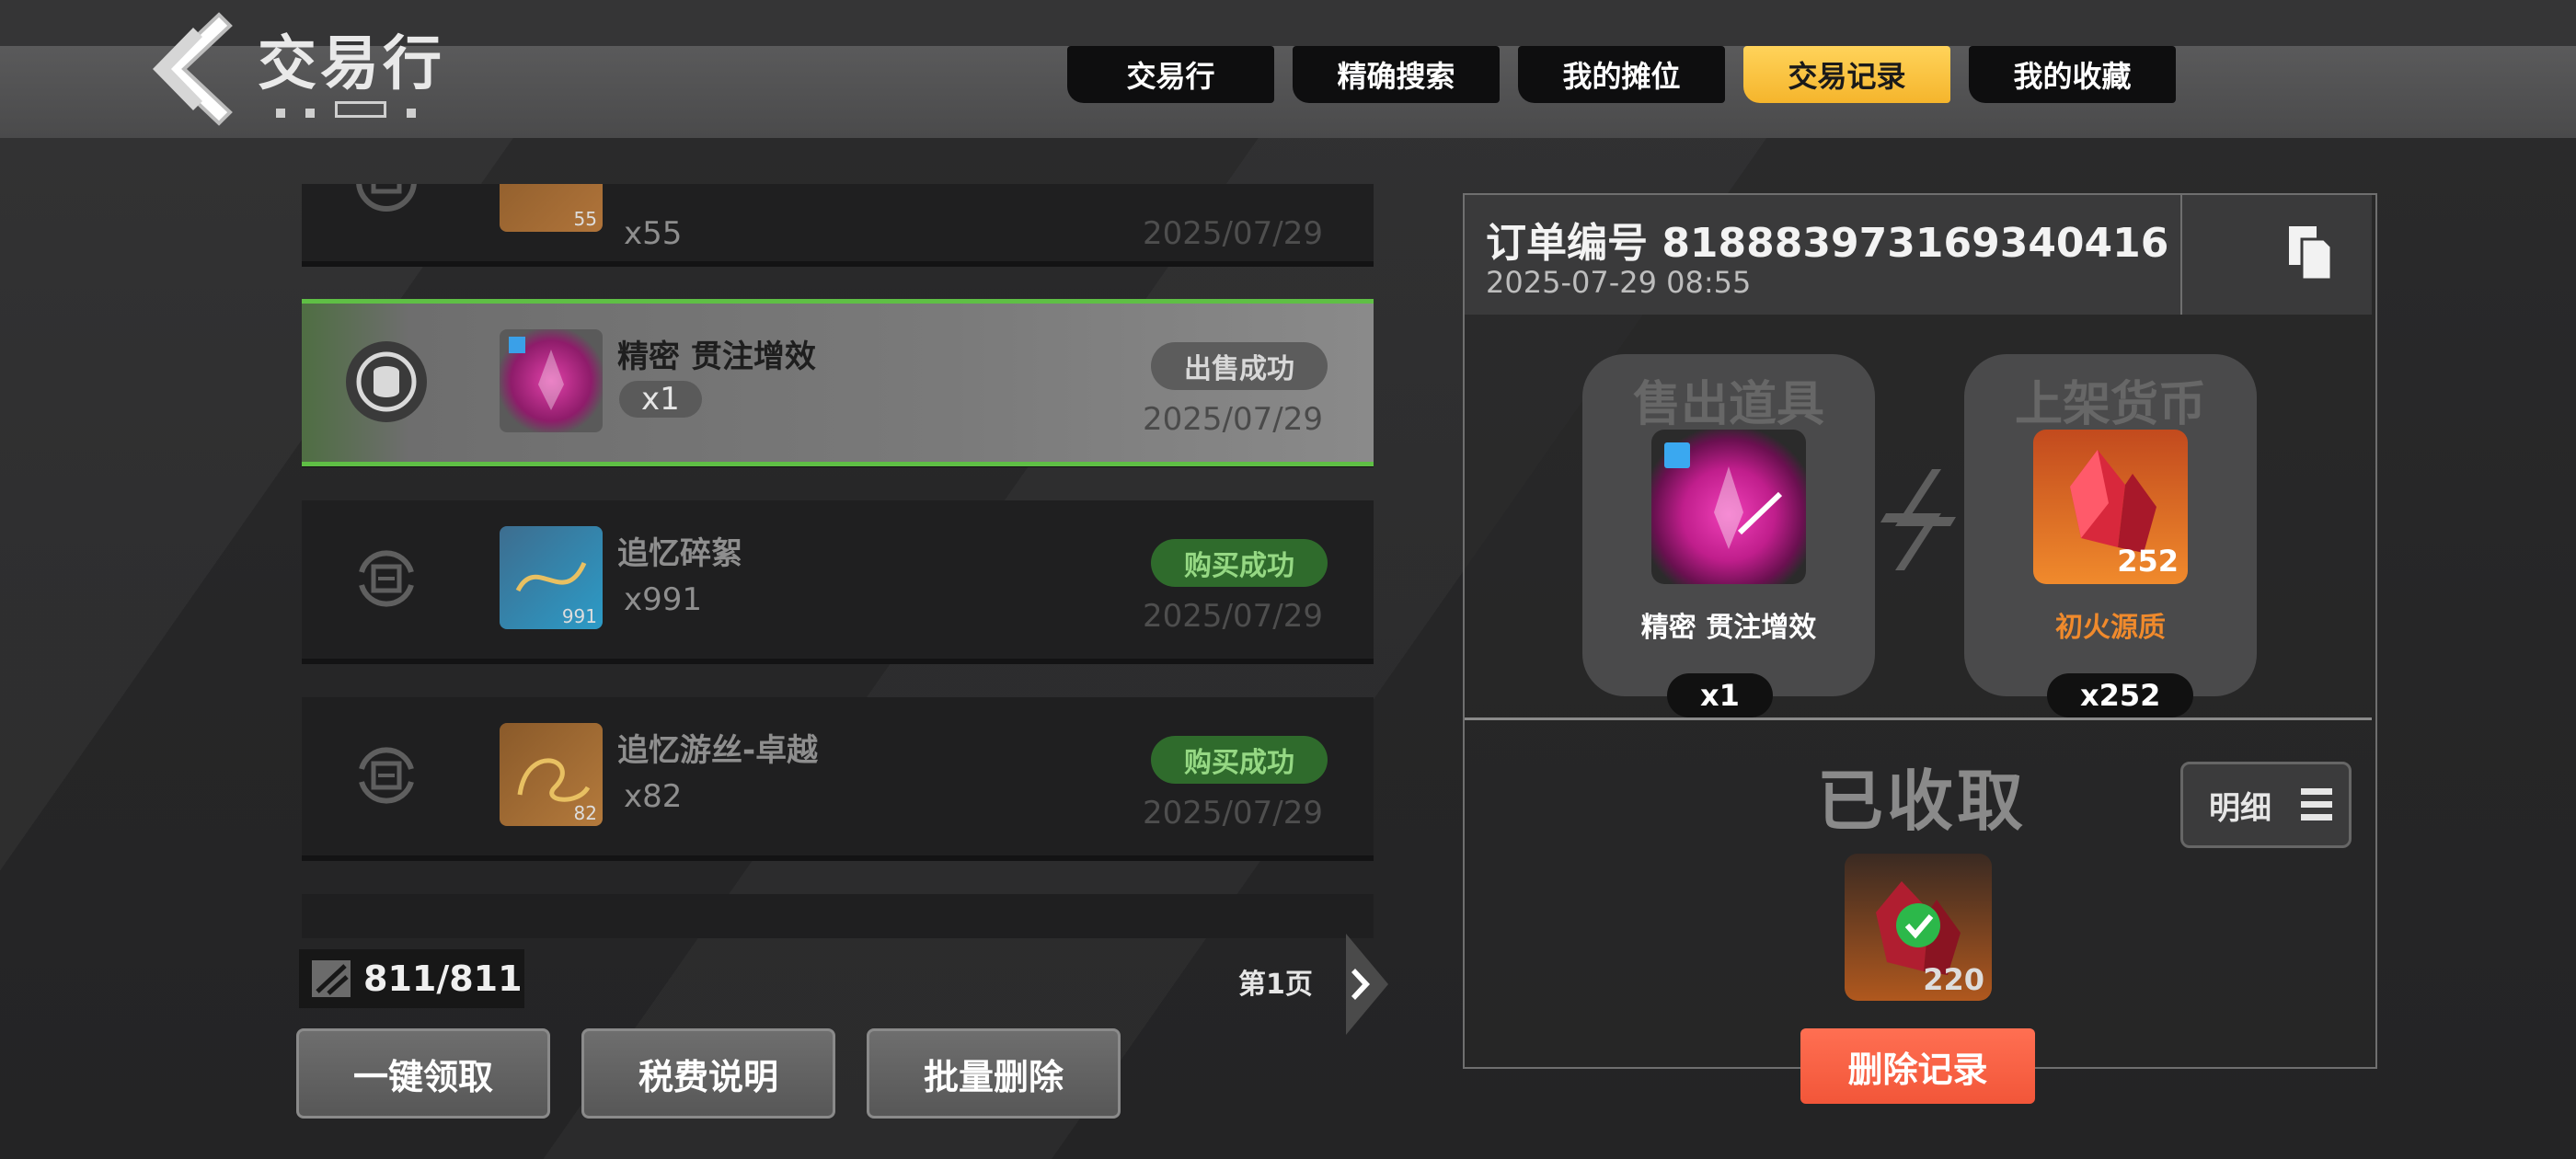  What do you see at coordinates (2072, 74) in the screenshot?
I see `tab-my-favorites: 我的收藏` at bounding box center [2072, 74].